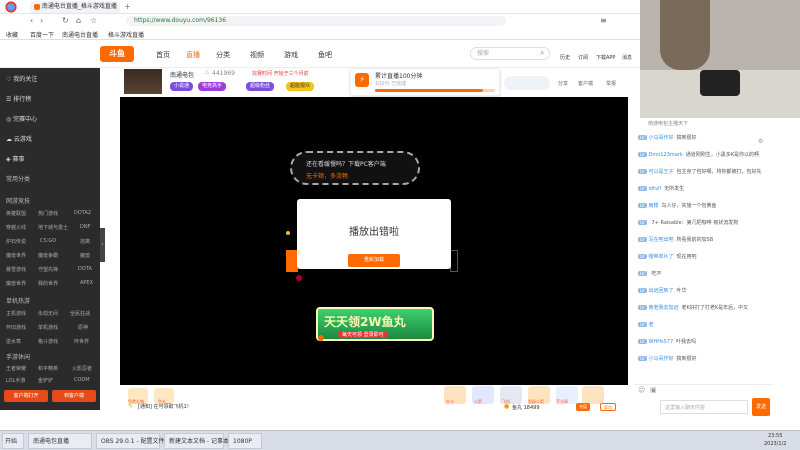 This screenshot has width=800, height=450. What do you see at coordinates (16, 227) in the screenshot?
I see `cat: 穿越火线` at bounding box center [16, 227].